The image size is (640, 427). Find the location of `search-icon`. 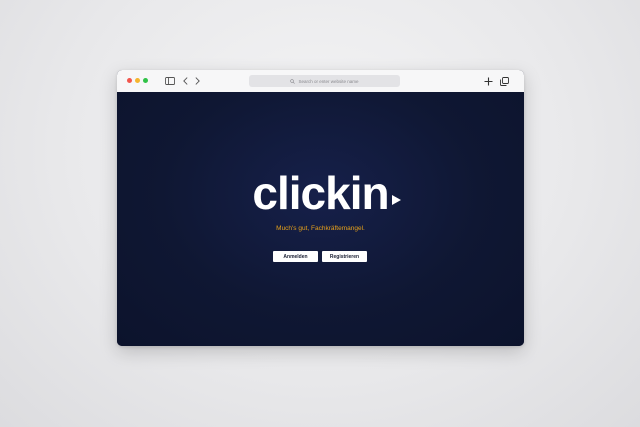

search-icon is located at coordinates (293, 81).